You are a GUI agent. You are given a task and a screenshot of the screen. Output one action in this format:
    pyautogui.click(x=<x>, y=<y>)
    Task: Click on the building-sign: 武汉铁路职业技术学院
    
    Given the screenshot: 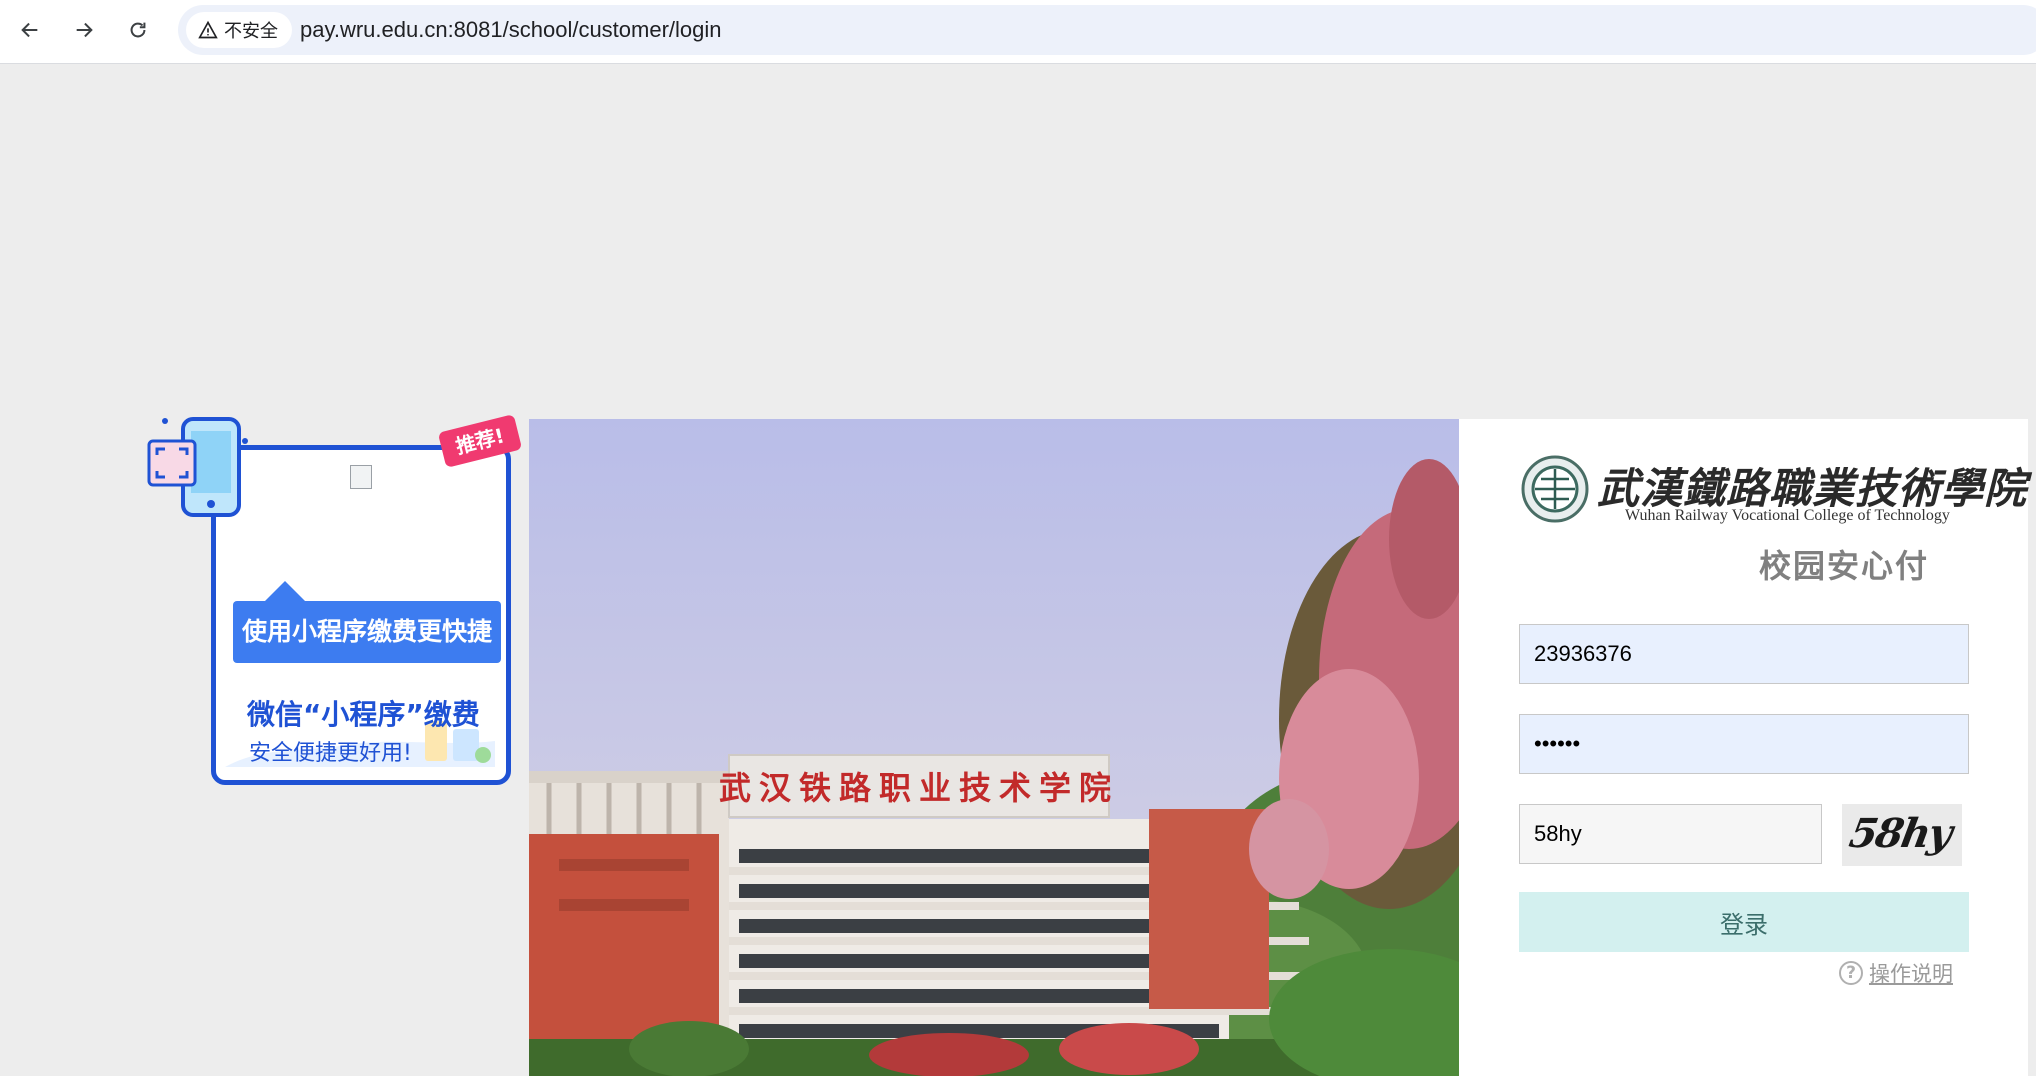 What is the action you would take?
    pyautogui.click(x=919, y=788)
    